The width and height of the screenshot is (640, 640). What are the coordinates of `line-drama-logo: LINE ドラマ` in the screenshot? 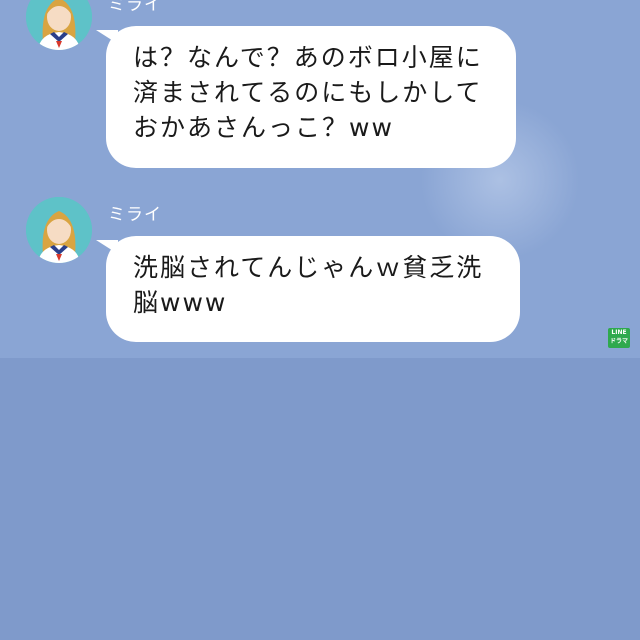 It's located at (619, 338).